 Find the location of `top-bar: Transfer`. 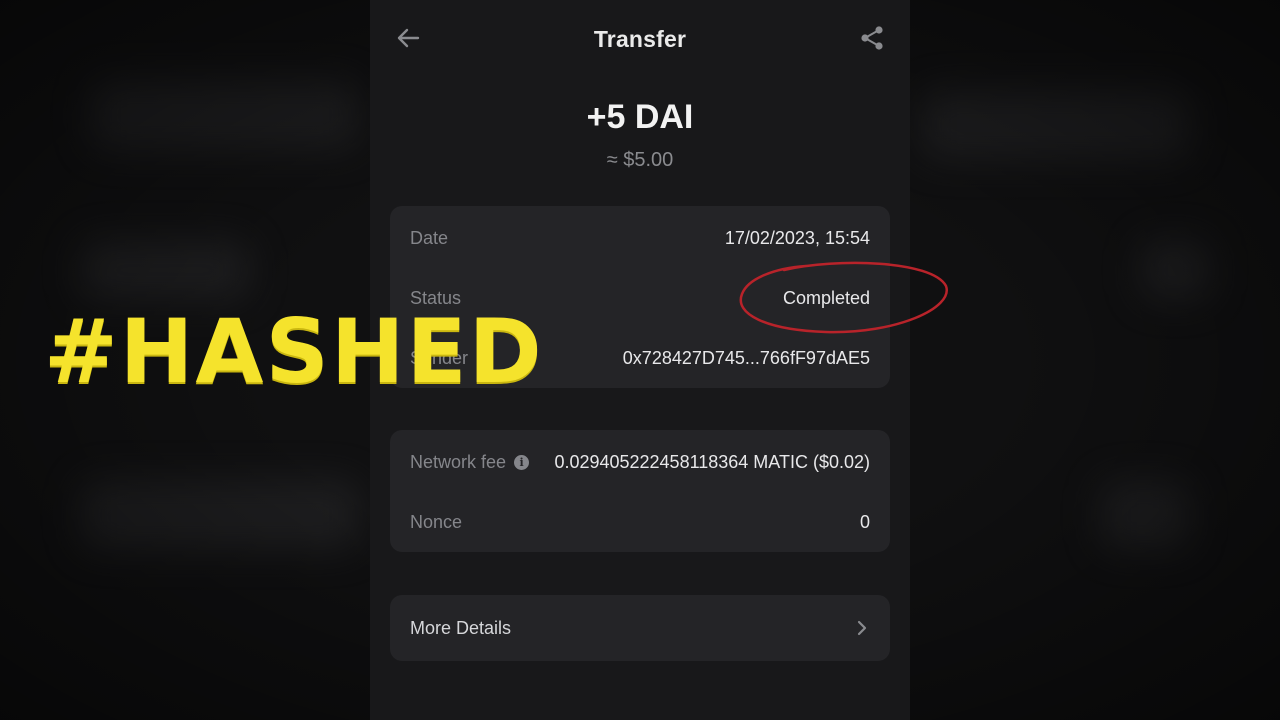

top-bar: Transfer is located at coordinates (640, 39).